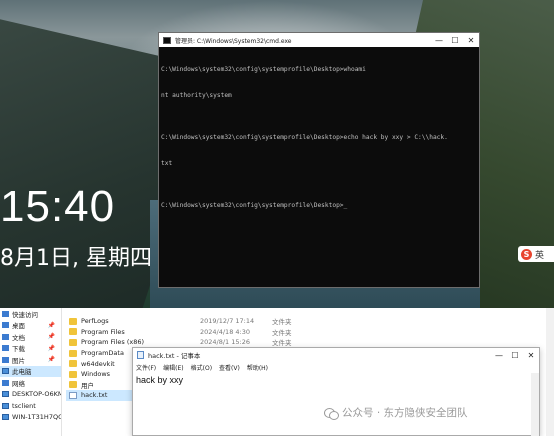  What do you see at coordinates (526, 254) in the screenshot?
I see `sogou-icon: S` at bounding box center [526, 254].